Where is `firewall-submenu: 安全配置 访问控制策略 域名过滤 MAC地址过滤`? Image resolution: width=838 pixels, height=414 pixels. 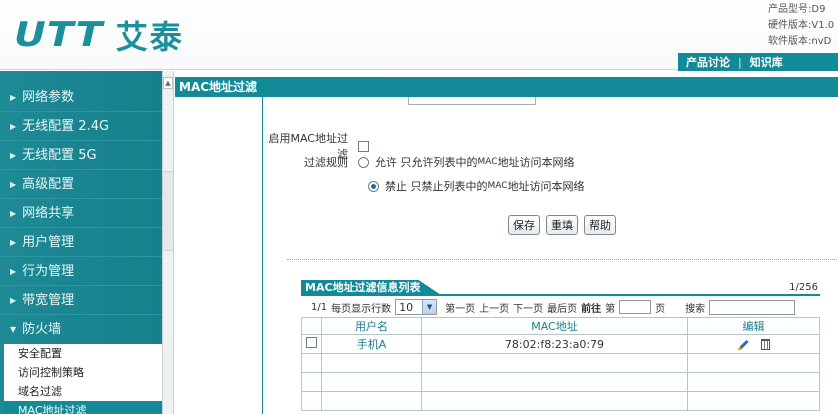 firewall-submenu: 安全配置 访问控制策略 域名过滤 MAC地址过滤 is located at coordinates (81, 379).